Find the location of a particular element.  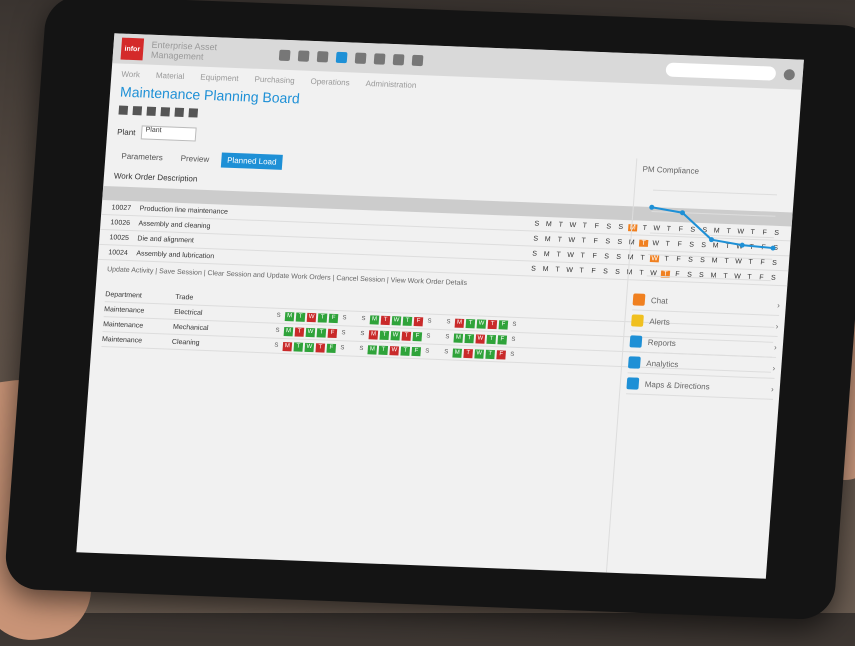

tab-planned-load: Planned Load is located at coordinates (252, 161).